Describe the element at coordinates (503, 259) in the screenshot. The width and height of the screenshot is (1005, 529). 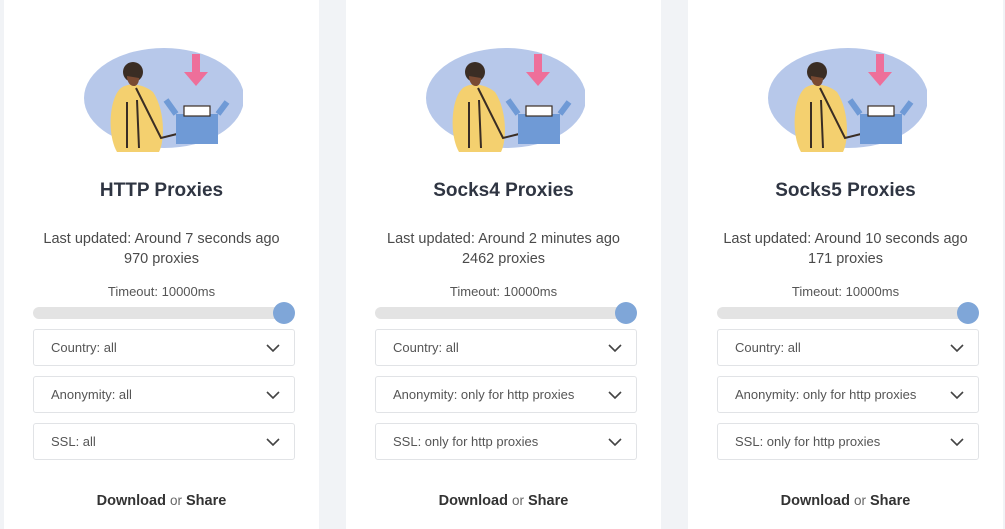
I see `proxy-count: 2462 proxies` at that location.